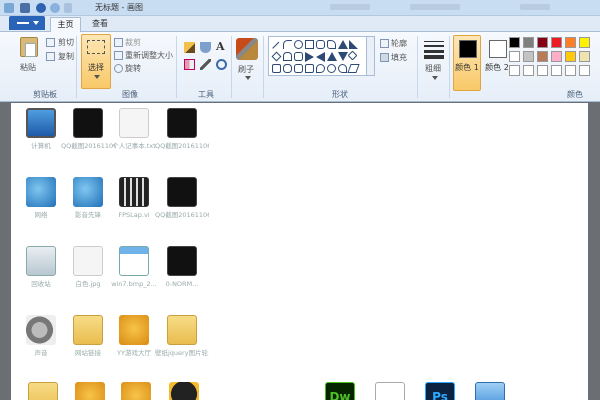 This screenshot has width=600, height=400. What do you see at coordinates (134, 198) in the screenshot?
I see `desktop-icon: FPSLap.vi` at bounding box center [134, 198].